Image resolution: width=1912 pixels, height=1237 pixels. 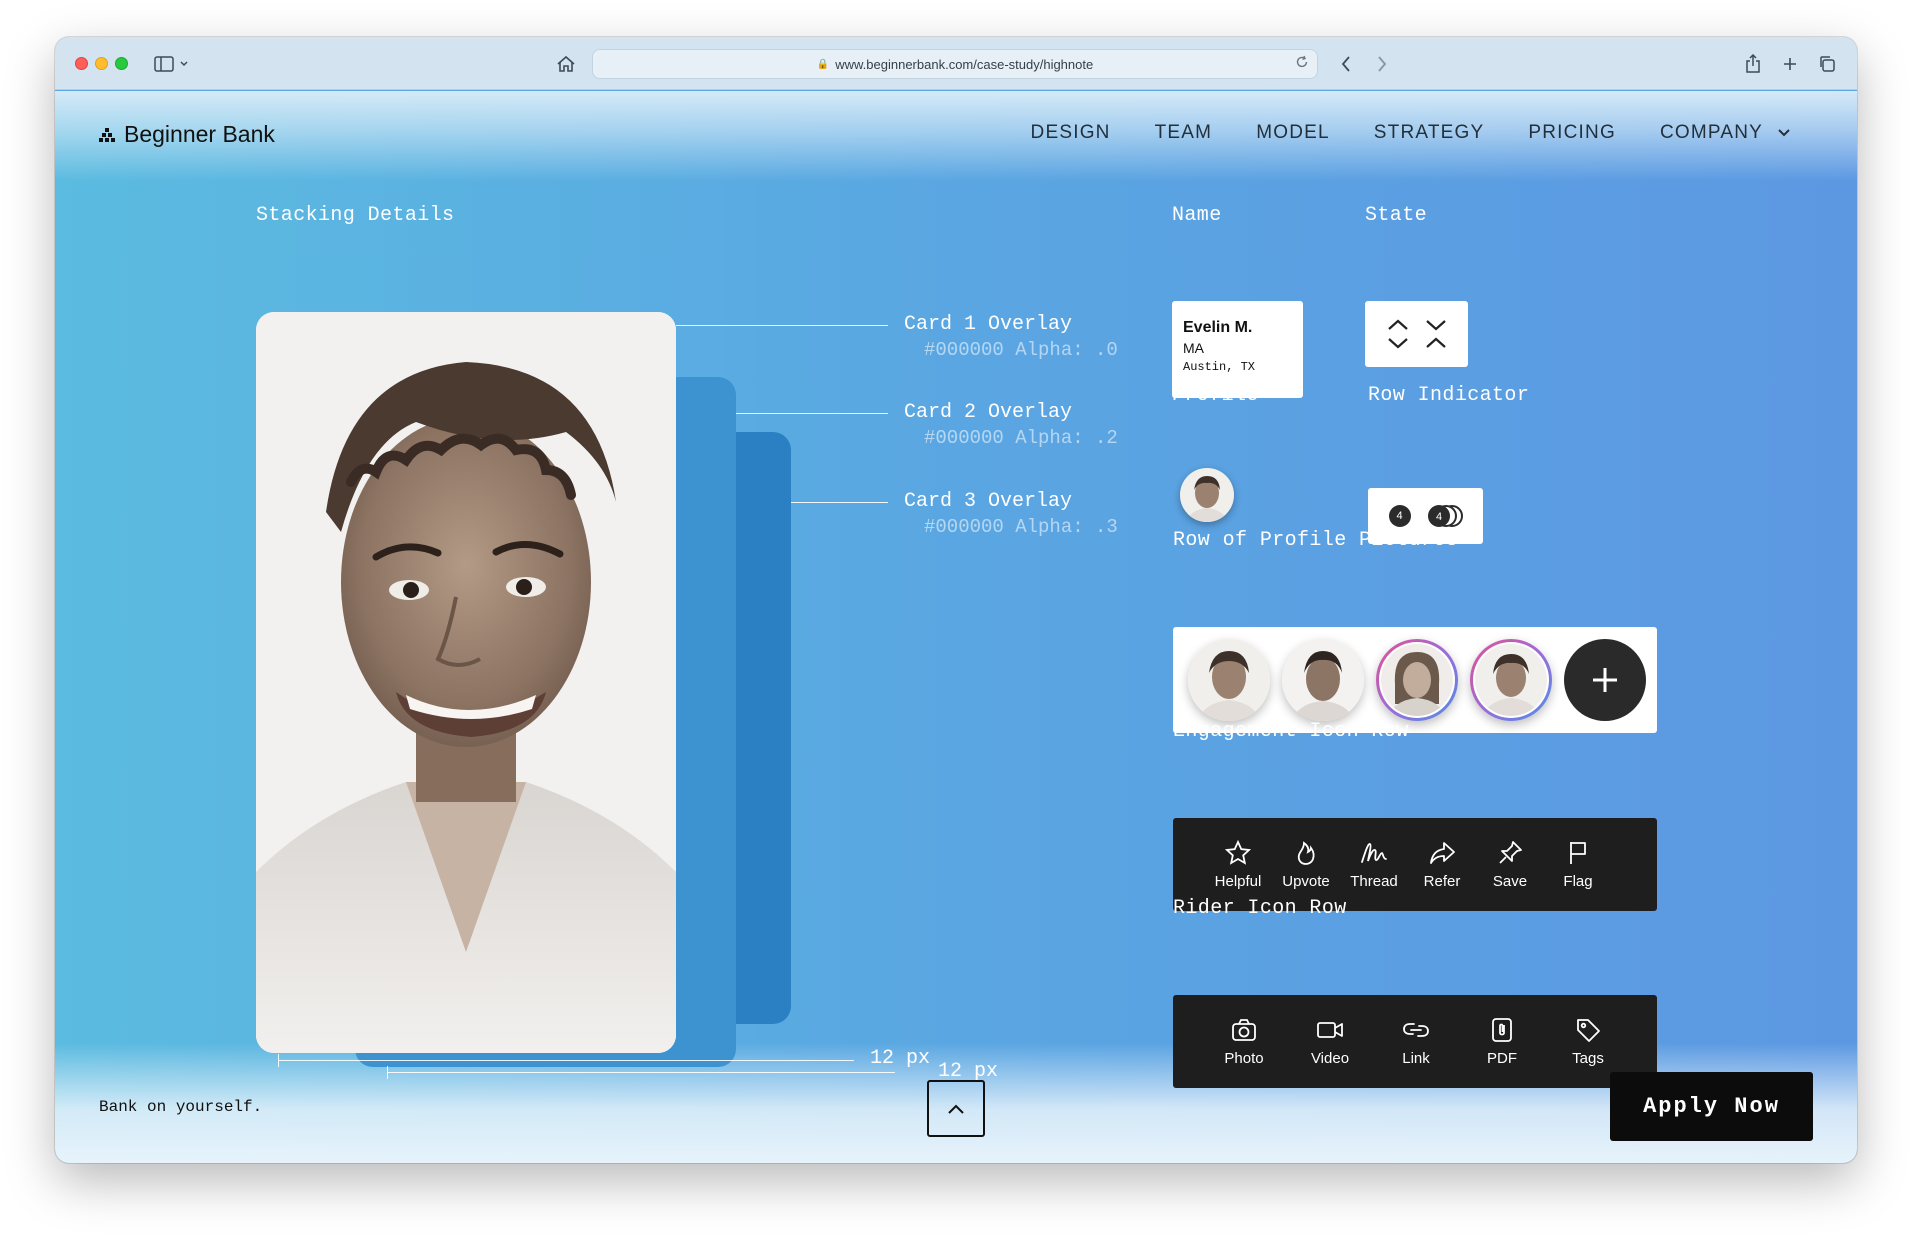 I want to click on thread-button: Thread, so click(x=1374, y=864).